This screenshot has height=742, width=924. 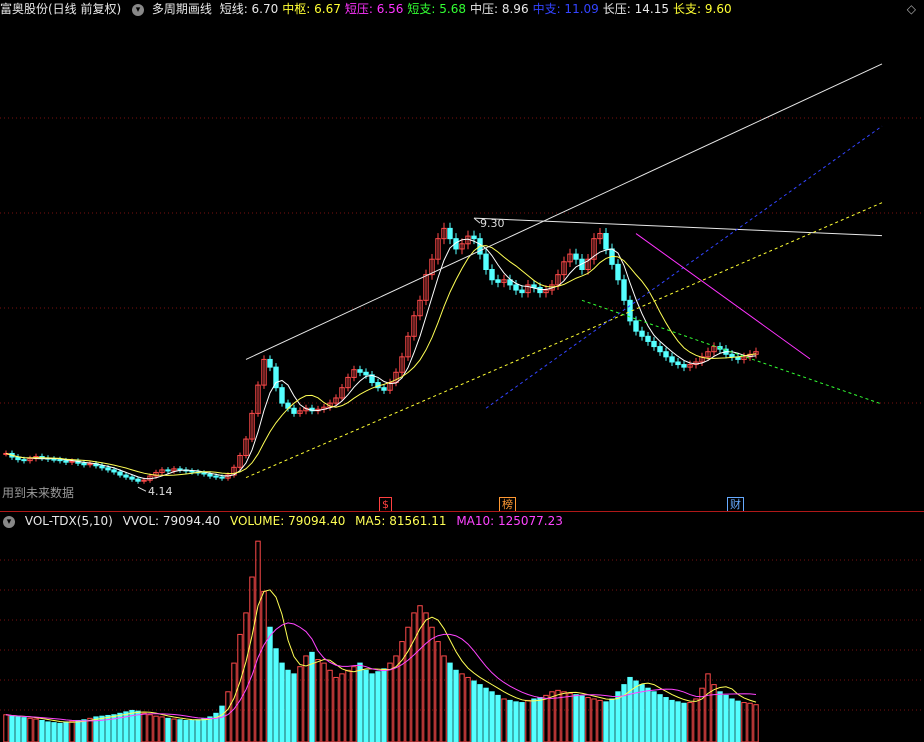 What do you see at coordinates (636, 9) in the screenshot?
I see `indicator-value-6: 长压: 14.15` at bounding box center [636, 9].